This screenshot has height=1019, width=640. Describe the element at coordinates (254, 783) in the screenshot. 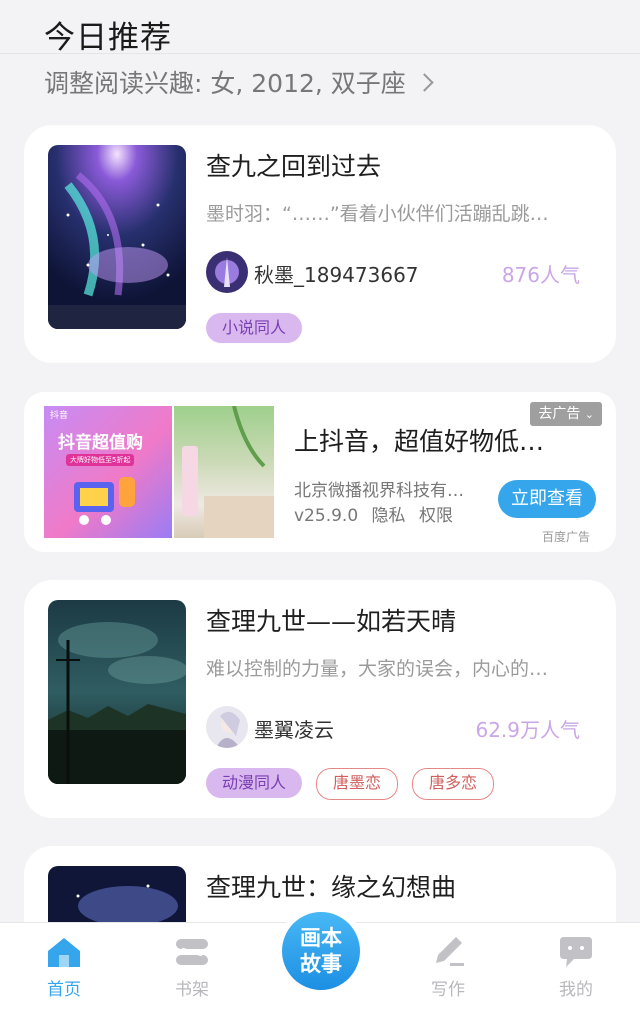

I see `tag: 动漫同人` at that location.